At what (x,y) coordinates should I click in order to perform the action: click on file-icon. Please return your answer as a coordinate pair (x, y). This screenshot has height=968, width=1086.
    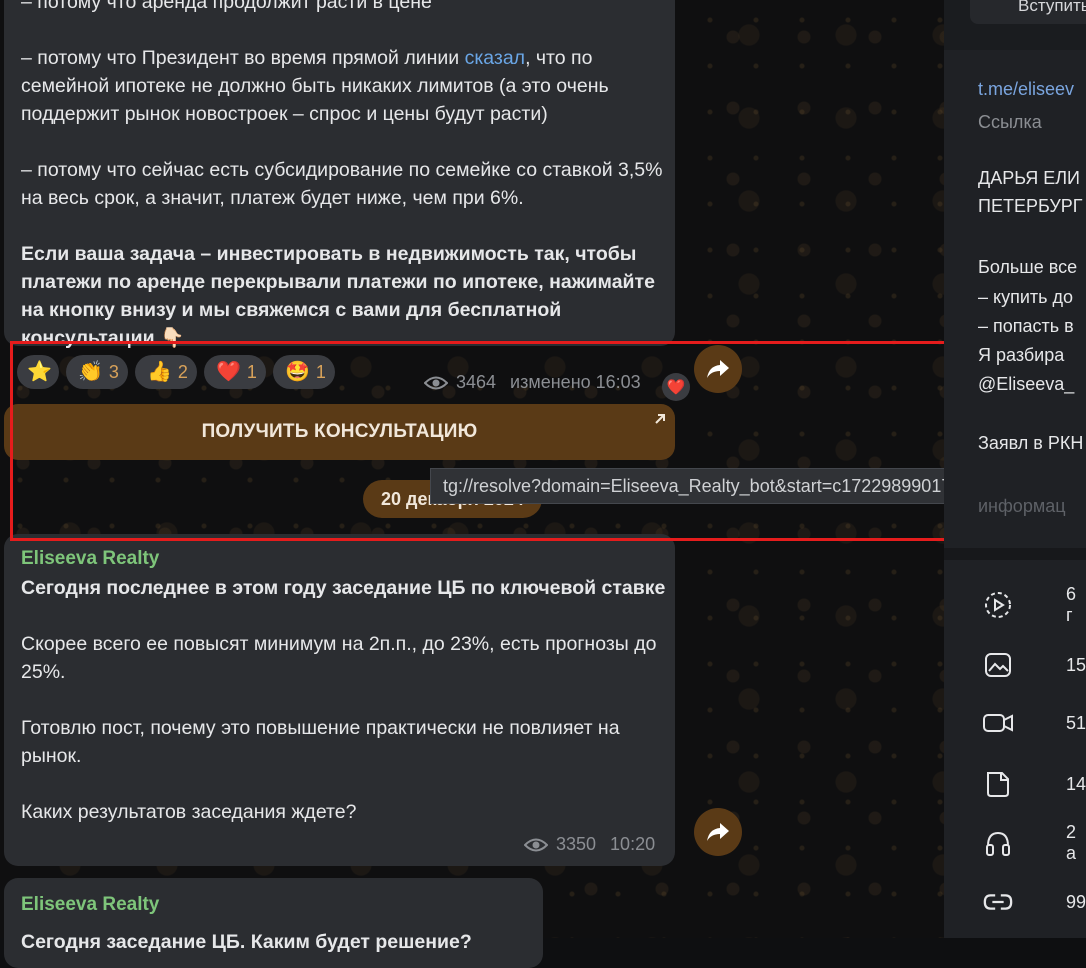
    Looking at the image, I should click on (998, 784).